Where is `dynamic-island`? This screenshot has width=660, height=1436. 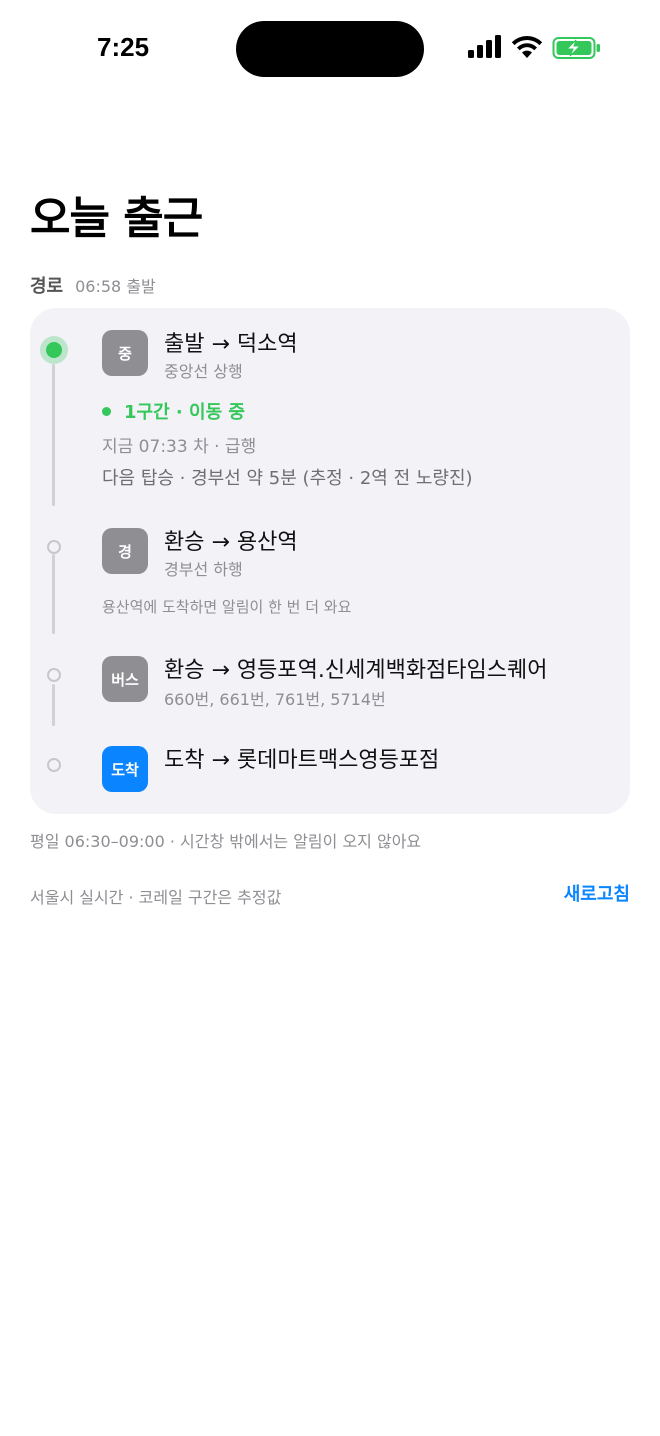
dynamic-island is located at coordinates (330, 49).